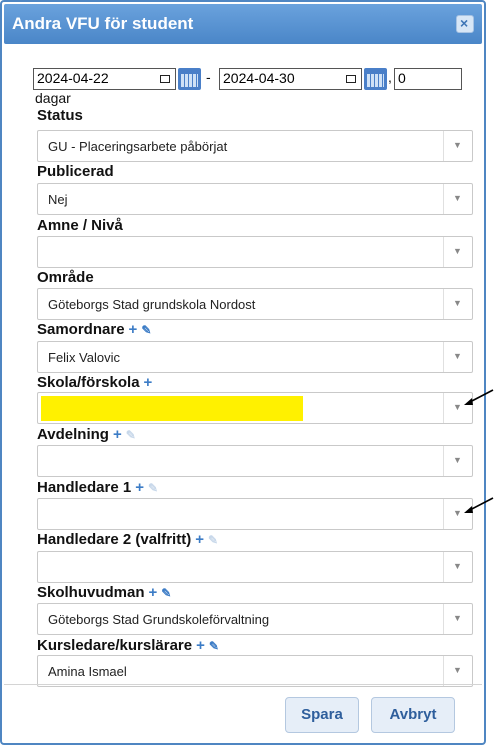 This screenshot has height=749, width=494. I want to click on omrade-select: Göteborgs Stad grundskola Nordost ▼, so click(255, 304).